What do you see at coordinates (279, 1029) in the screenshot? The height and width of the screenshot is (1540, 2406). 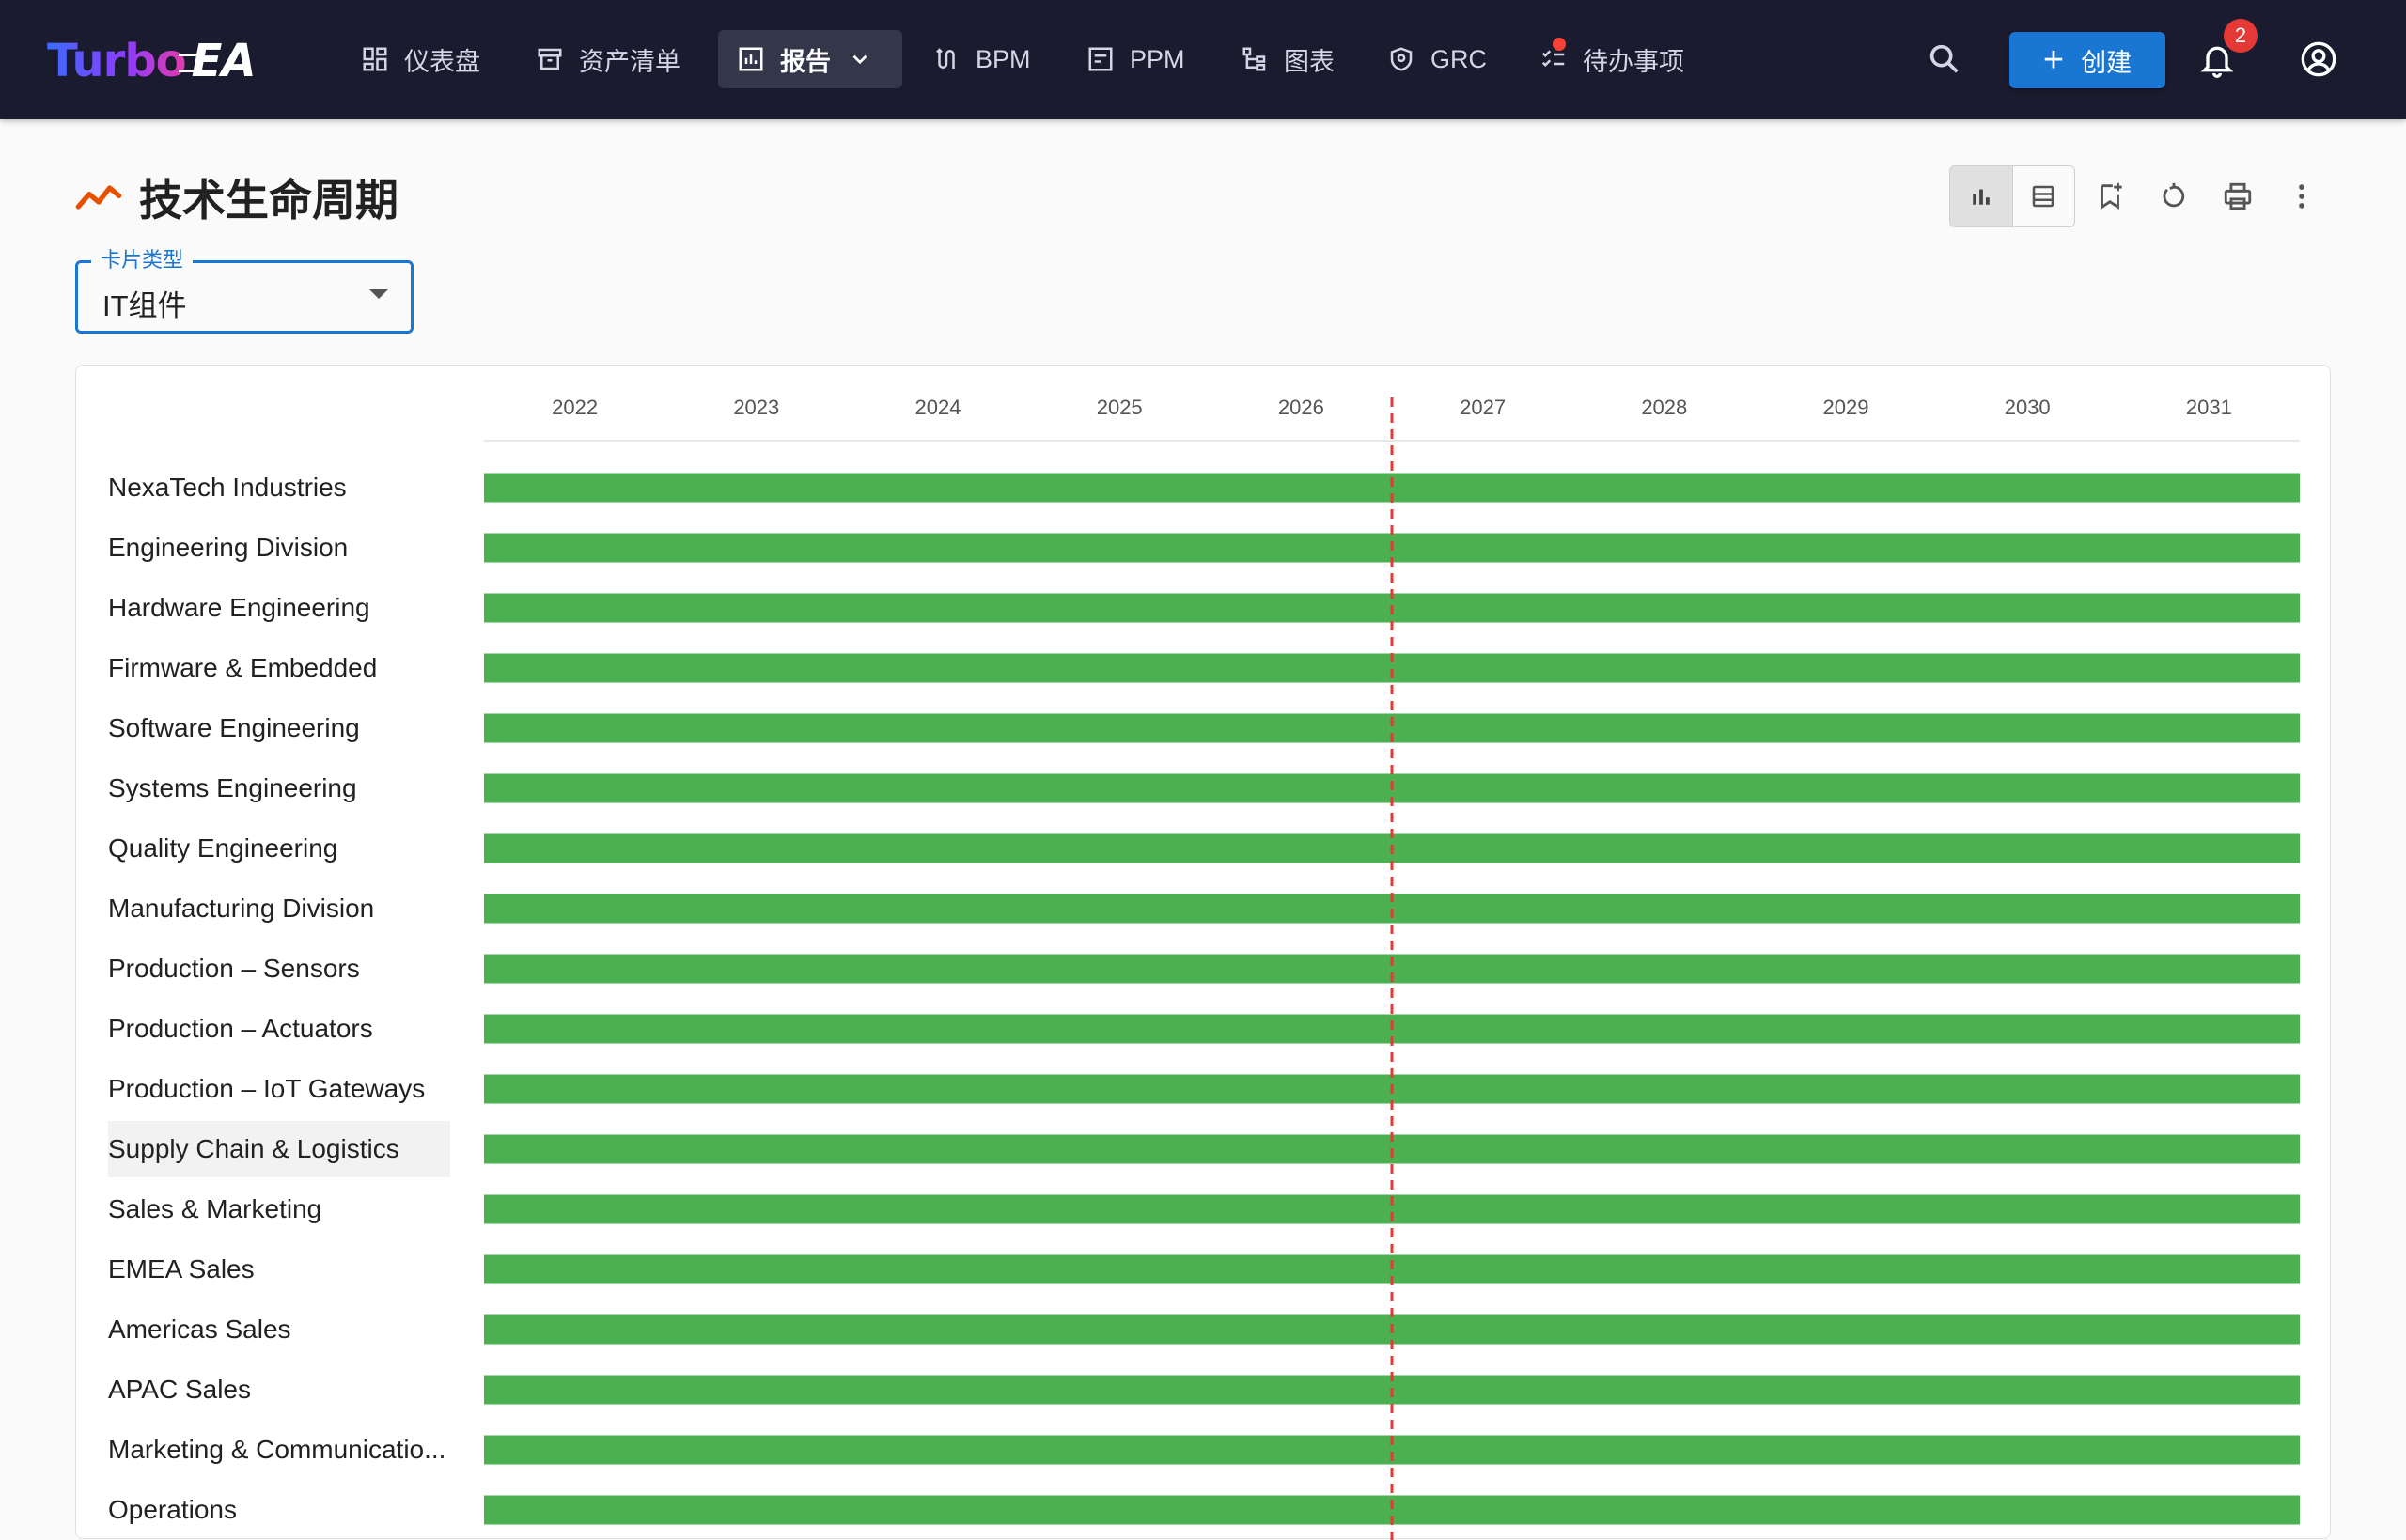 I see `row-label: Production – Actuators` at bounding box center [279, 1029].